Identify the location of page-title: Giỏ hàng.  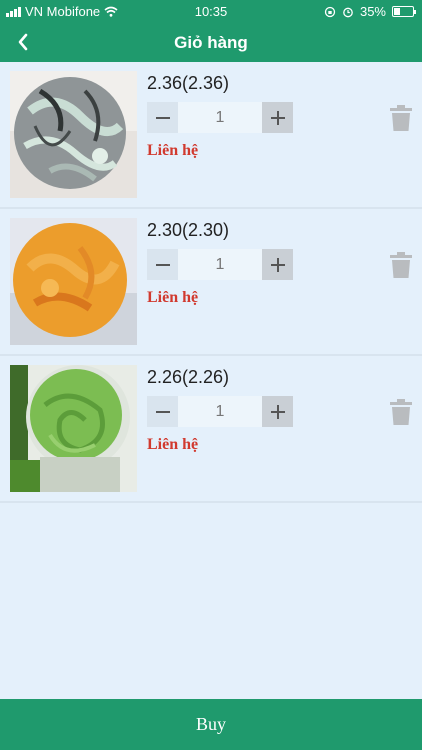
(211, 42).